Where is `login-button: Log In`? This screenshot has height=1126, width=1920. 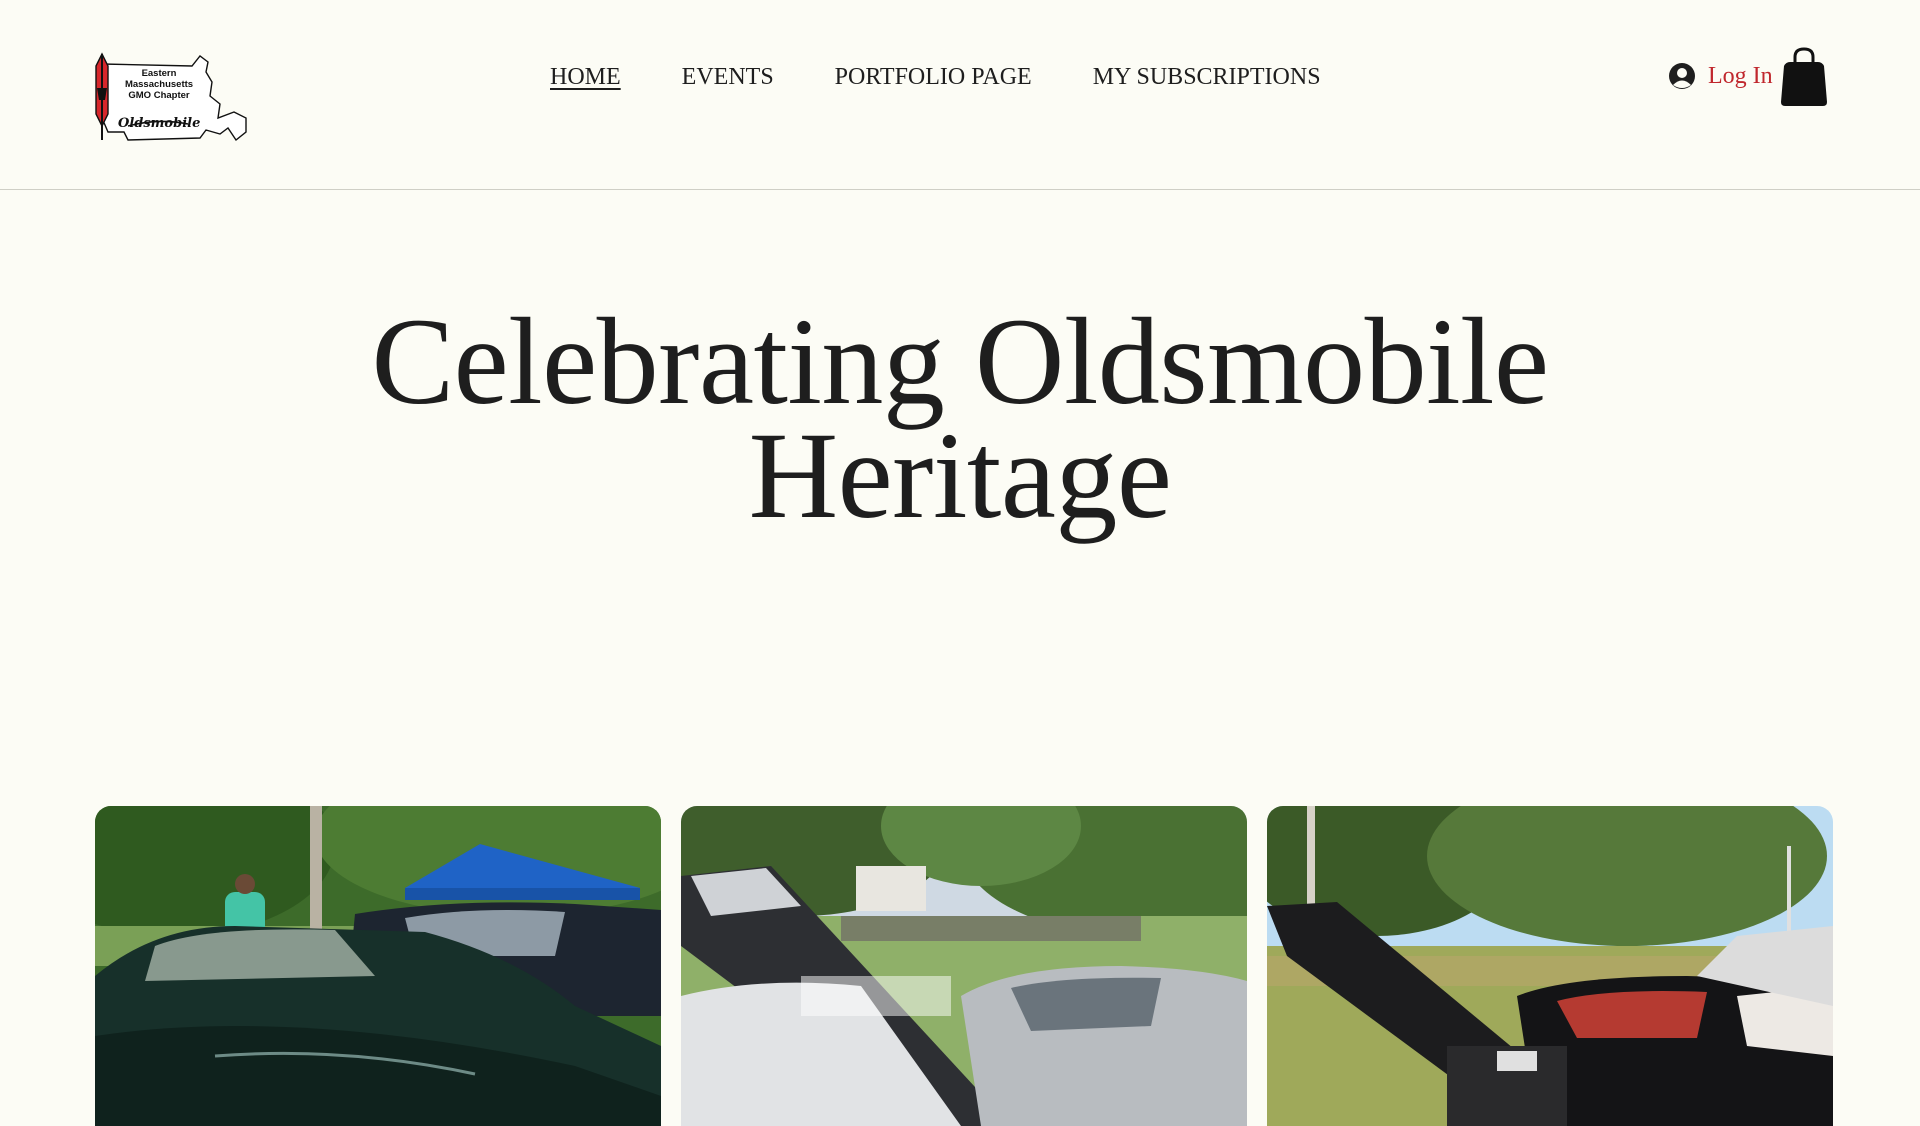 login-button: Log In is located at coordinates (1720, 76).